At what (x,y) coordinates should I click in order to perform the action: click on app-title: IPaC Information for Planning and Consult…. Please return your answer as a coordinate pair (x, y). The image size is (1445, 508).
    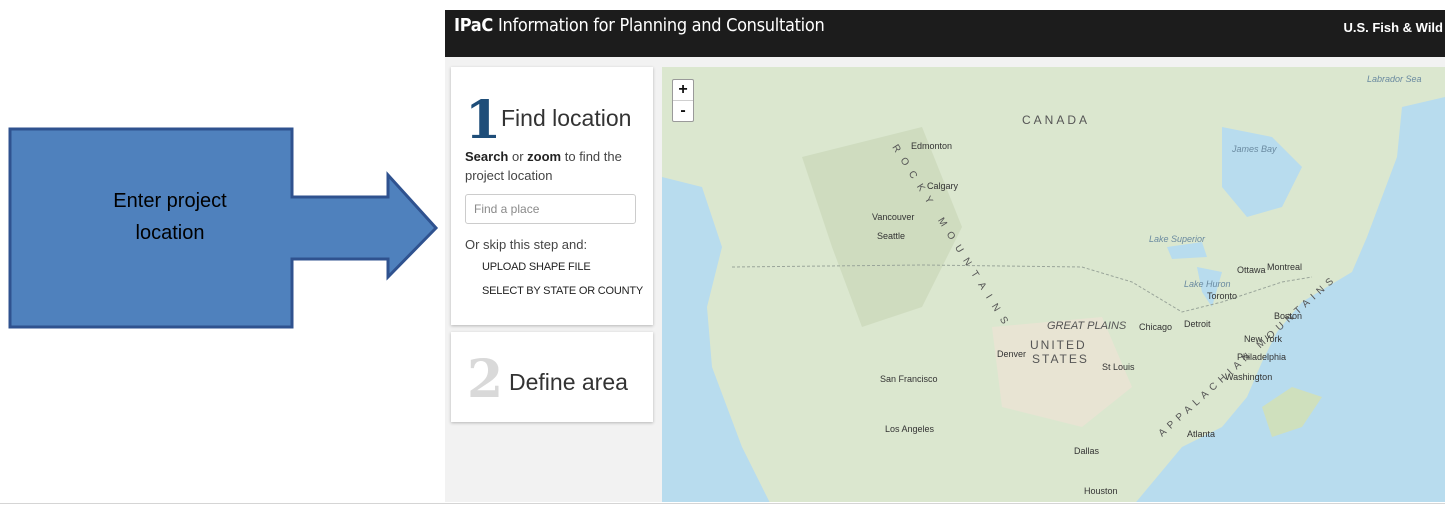
    Looking at the image, I should click on (639, 25).